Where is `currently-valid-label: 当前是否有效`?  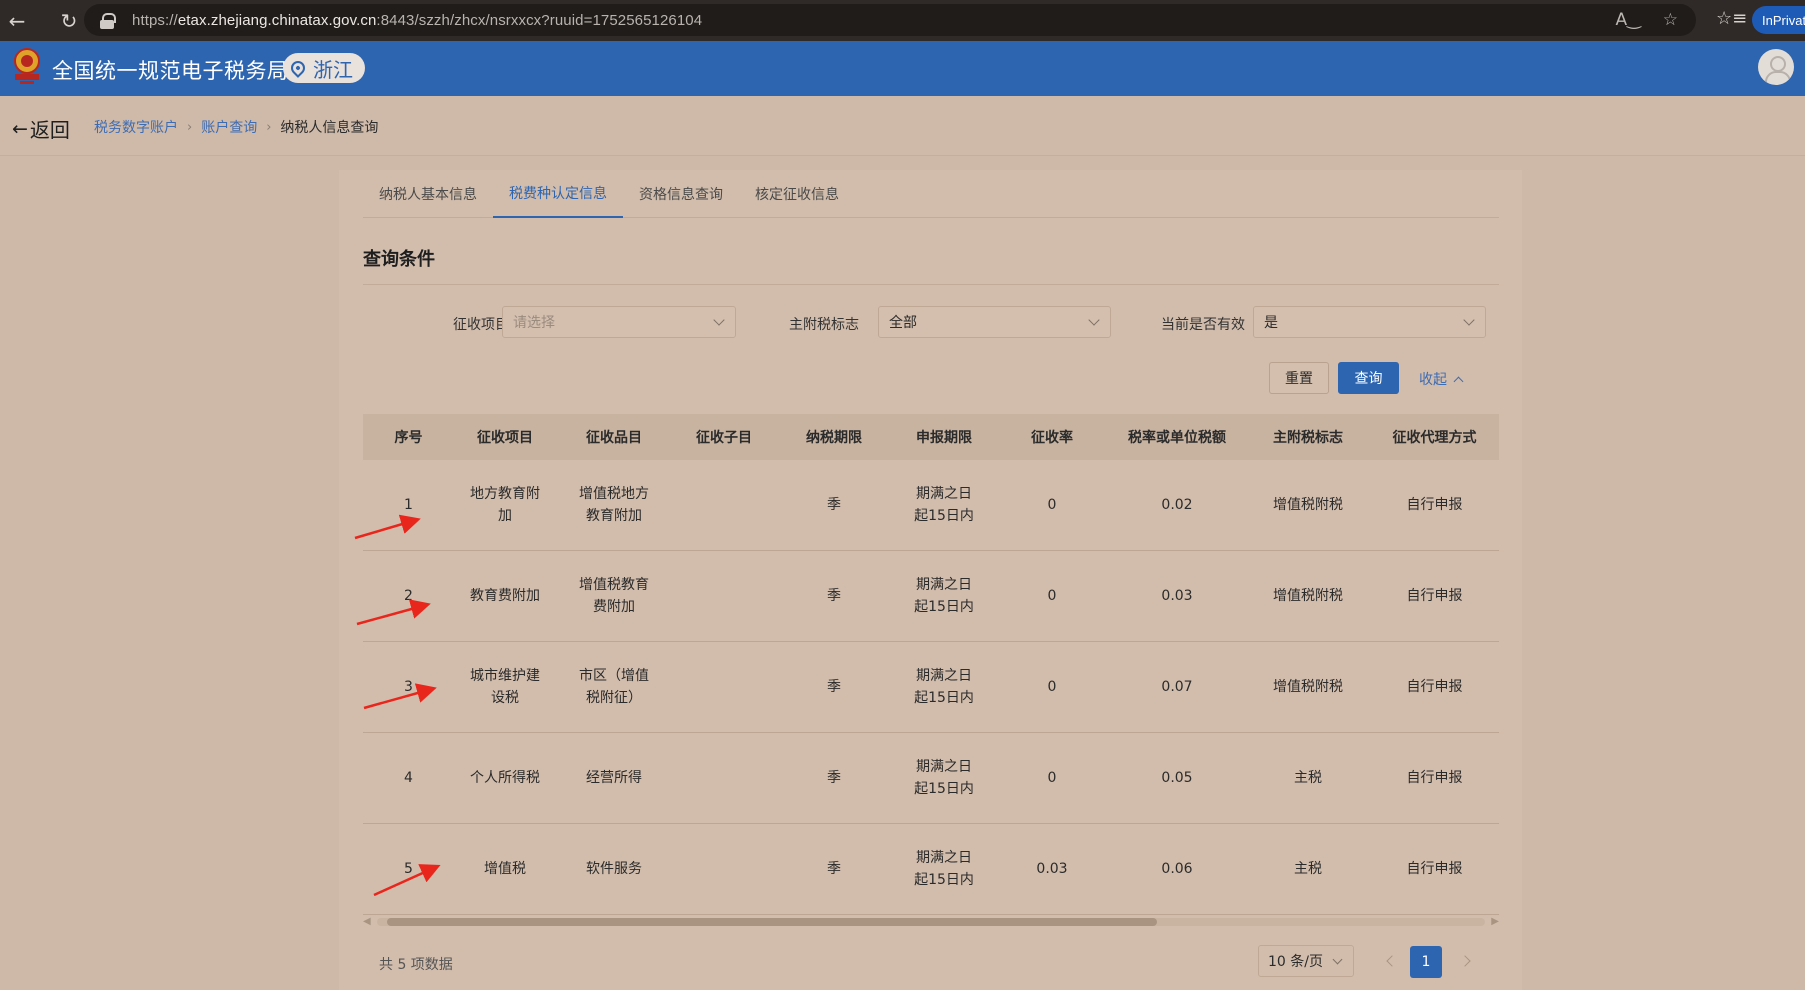 currently-valid-label: 当前是否有效 is located at coordinates (1203, 325).